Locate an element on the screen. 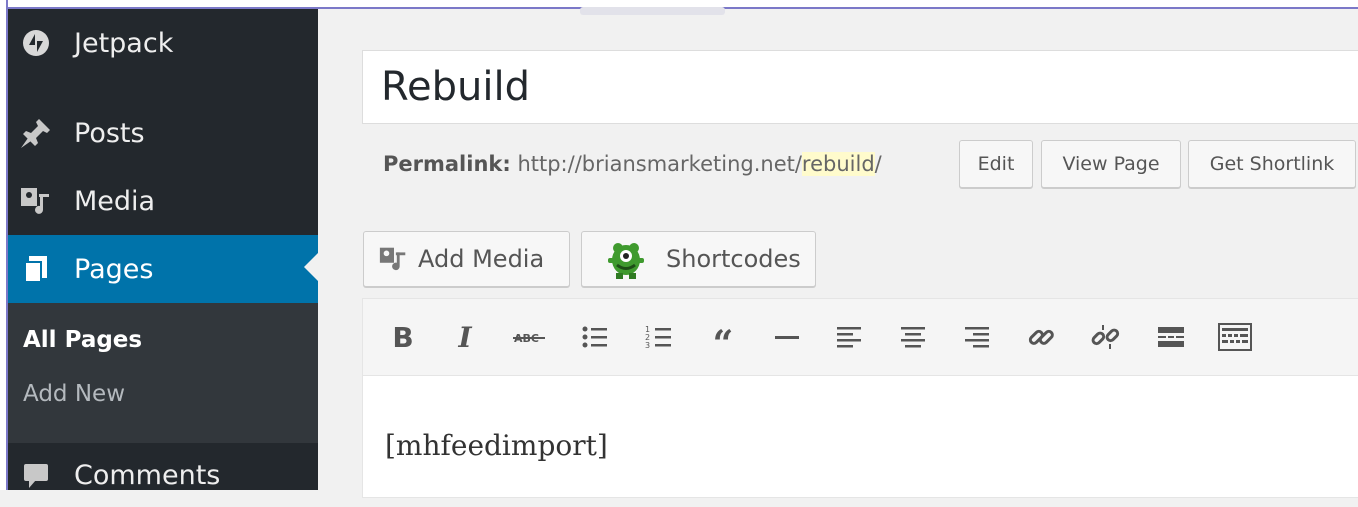 Image resolution: width=1358 pixels, height=507 pixels. permalink-label: Permalink: is located at coordinates (447, 164).